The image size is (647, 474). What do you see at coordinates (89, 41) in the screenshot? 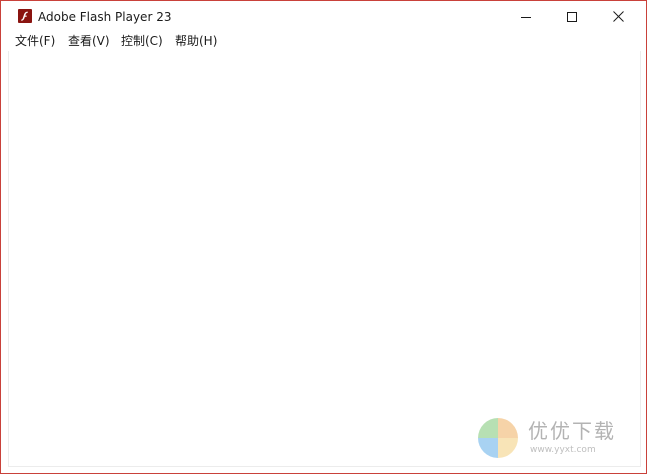
I see `menu-view: 查看(V)` at bounding box center [89, 41].